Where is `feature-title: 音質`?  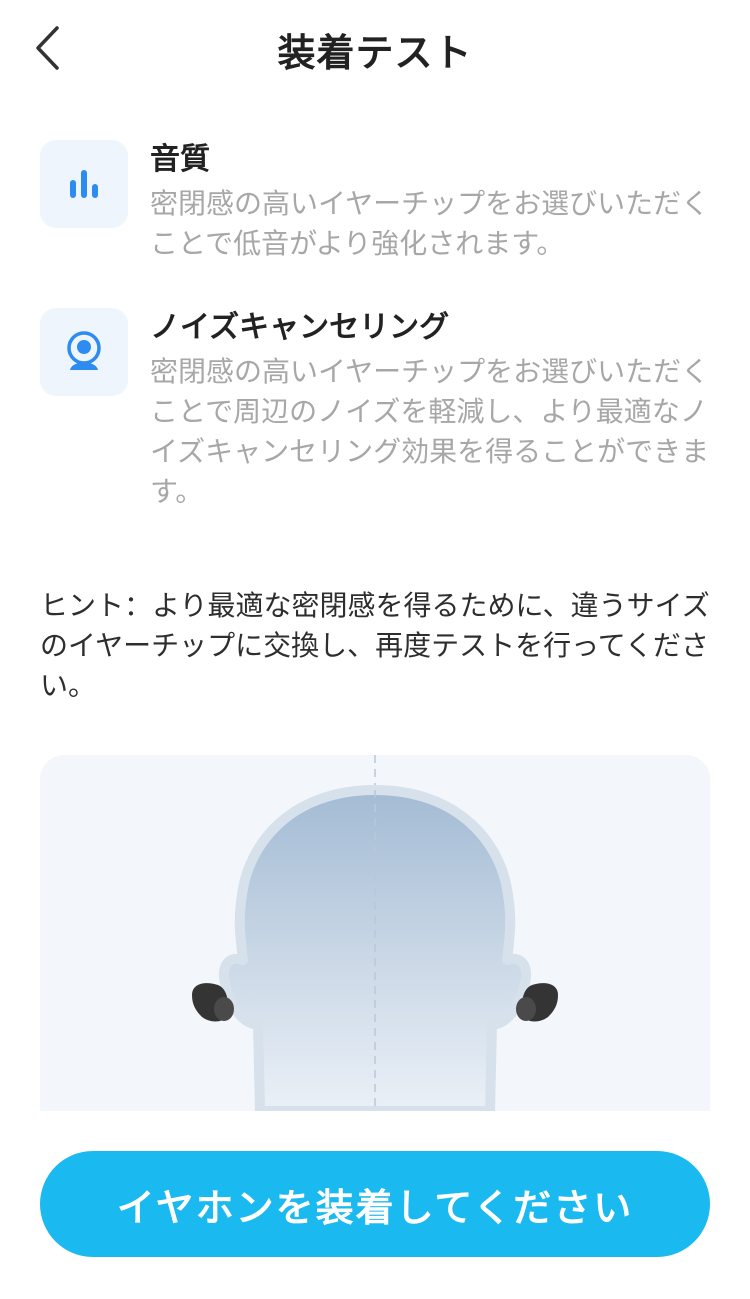 feature-title: 音質 is located at coordinates (180, 159).